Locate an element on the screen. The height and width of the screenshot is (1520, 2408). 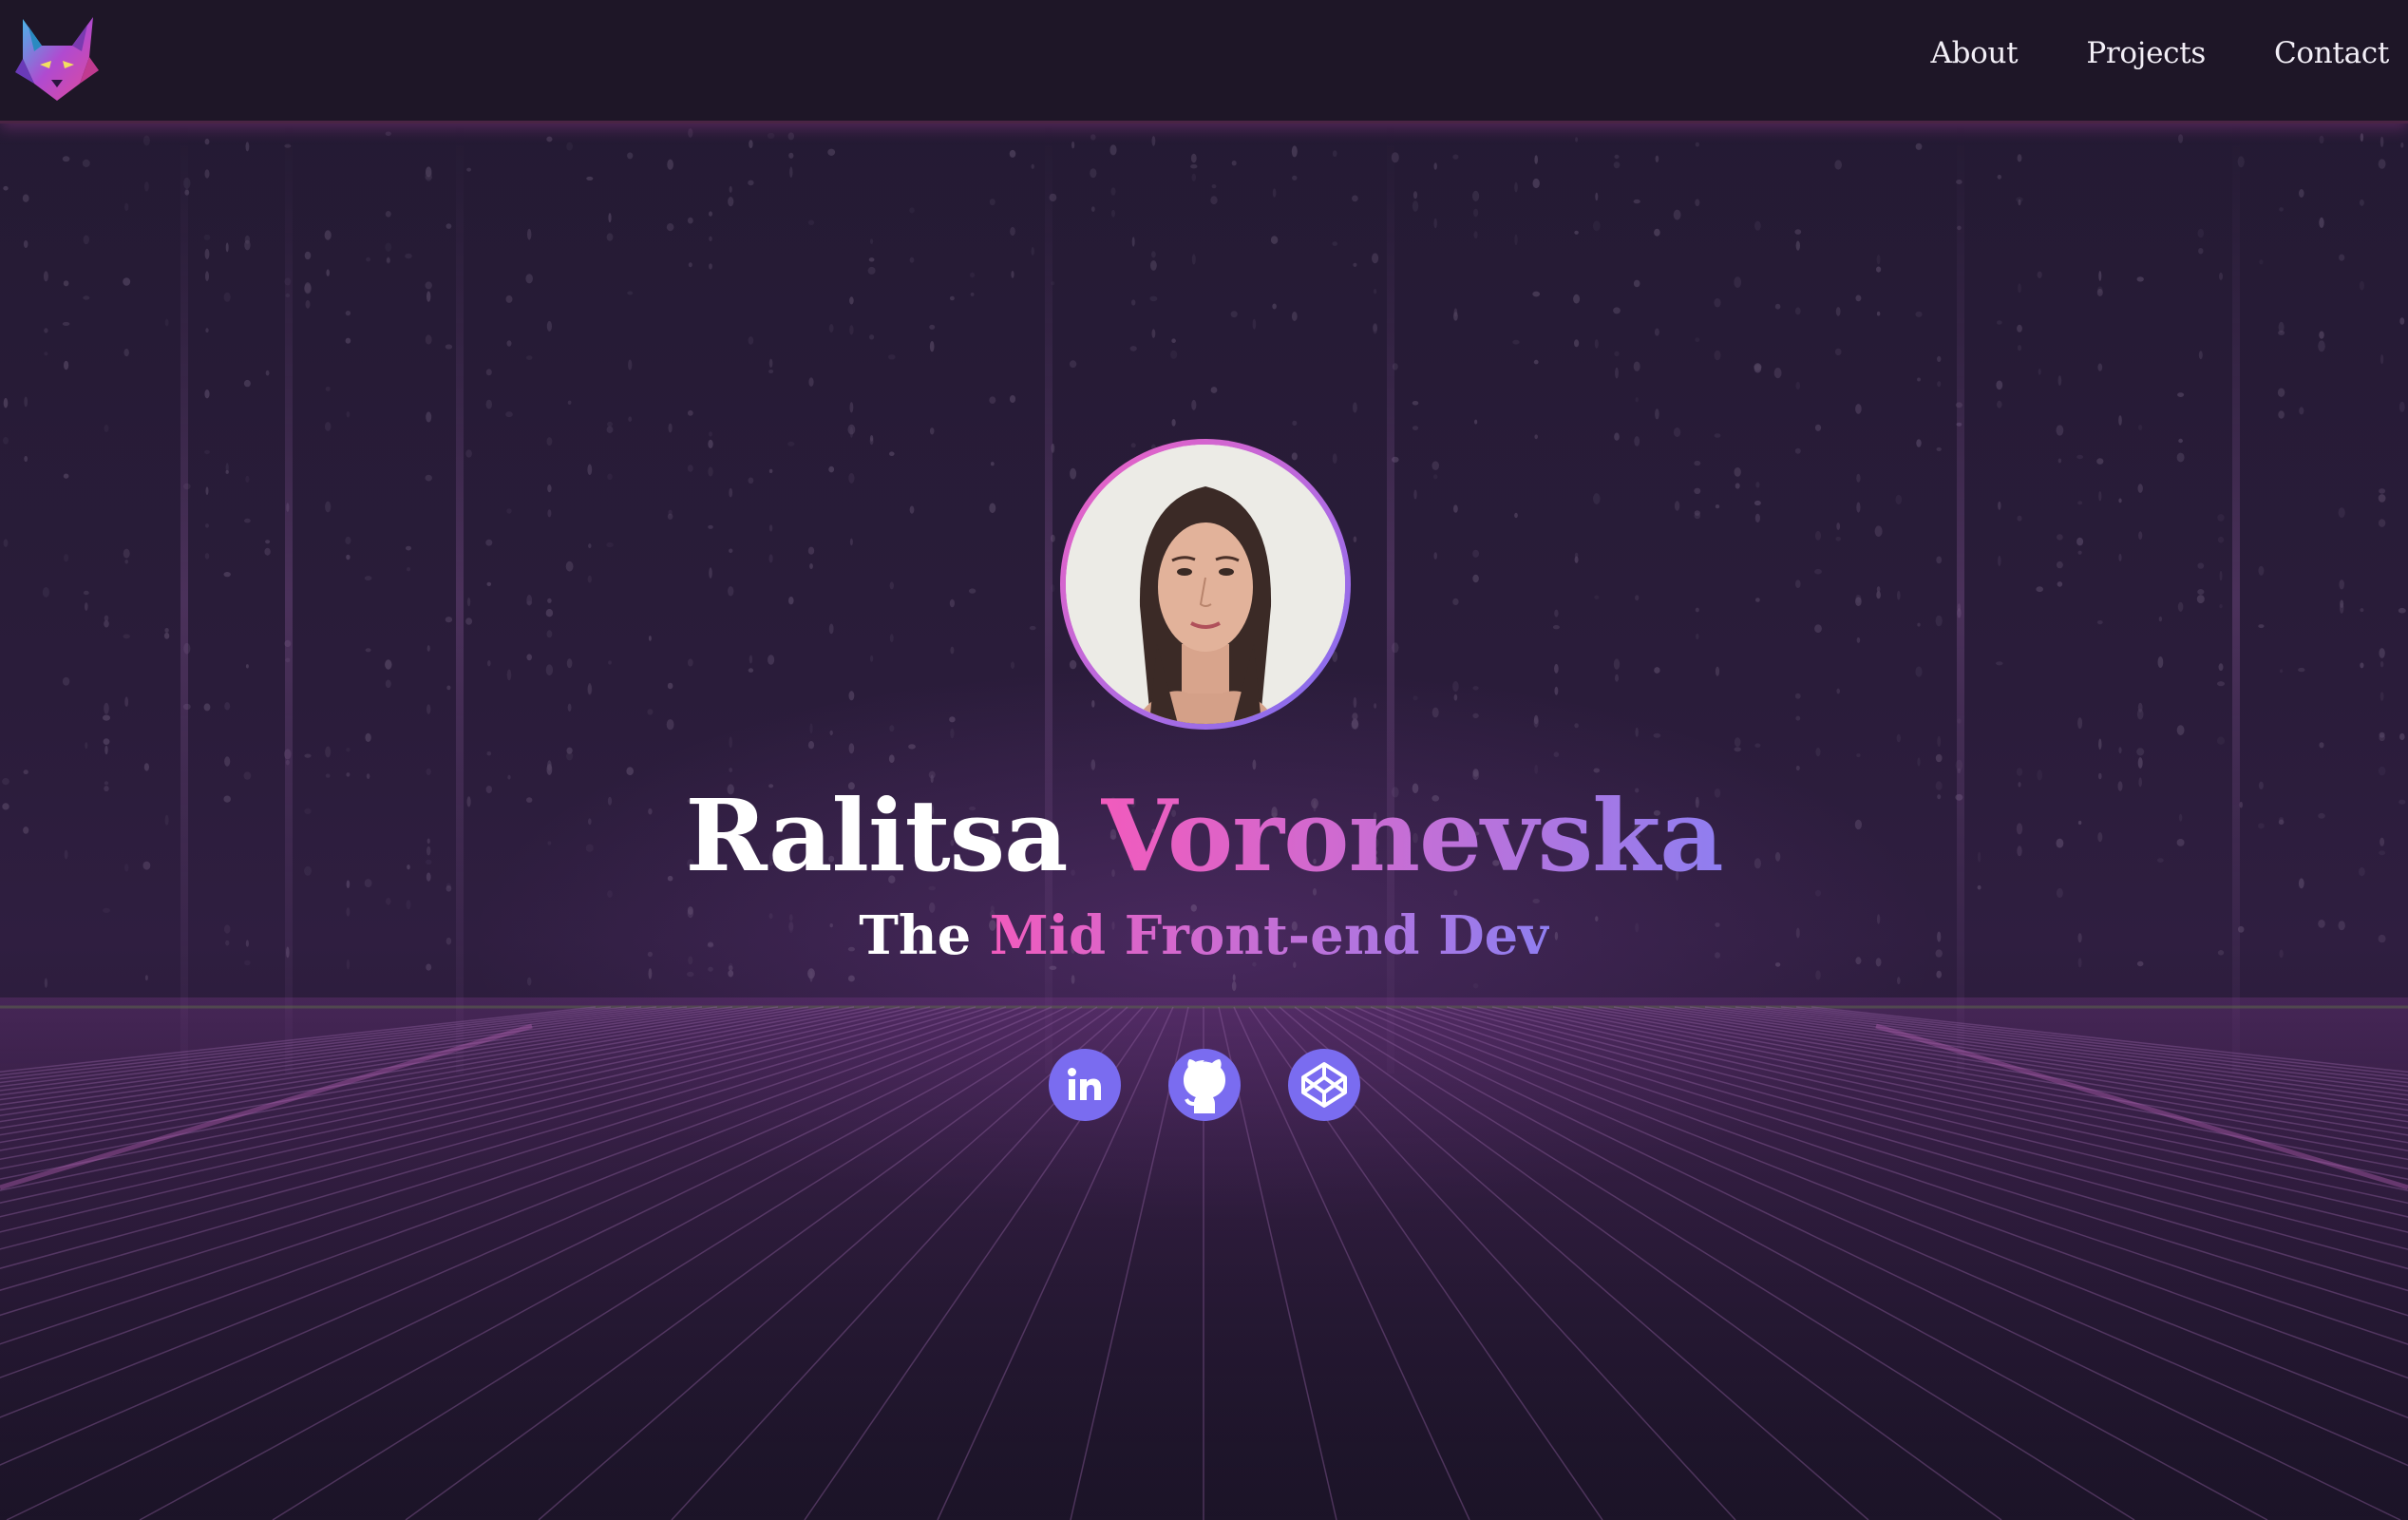
hero-name: Ralitsa Voronevska is located at coordinates (1204, 835).